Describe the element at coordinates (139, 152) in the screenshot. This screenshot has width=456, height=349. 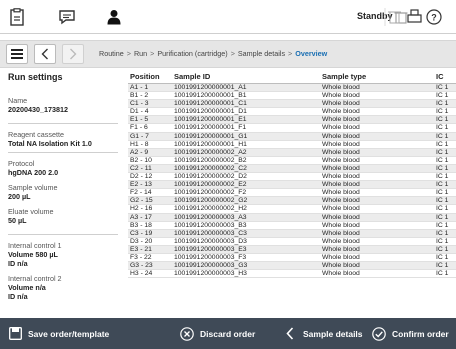
I see `cell-position: A2 - 9` at that location.